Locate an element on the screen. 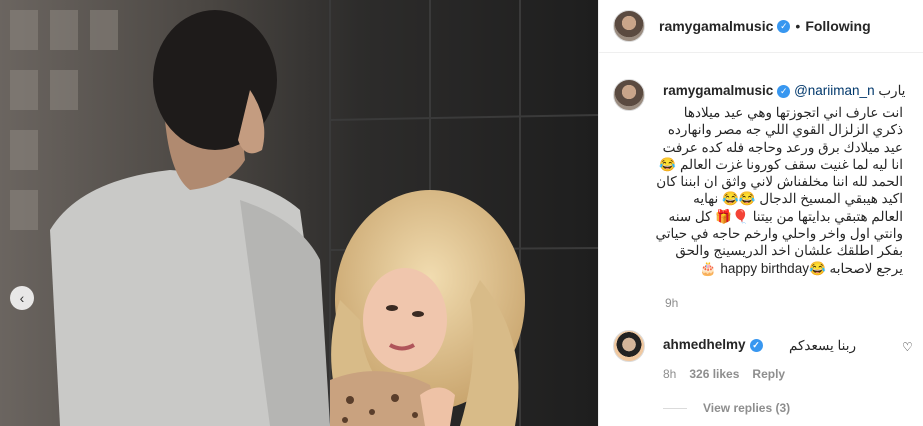 This screenshot has height=426, width=923. chevron-left-icon: ‹ is located at coordinates (22, 298).